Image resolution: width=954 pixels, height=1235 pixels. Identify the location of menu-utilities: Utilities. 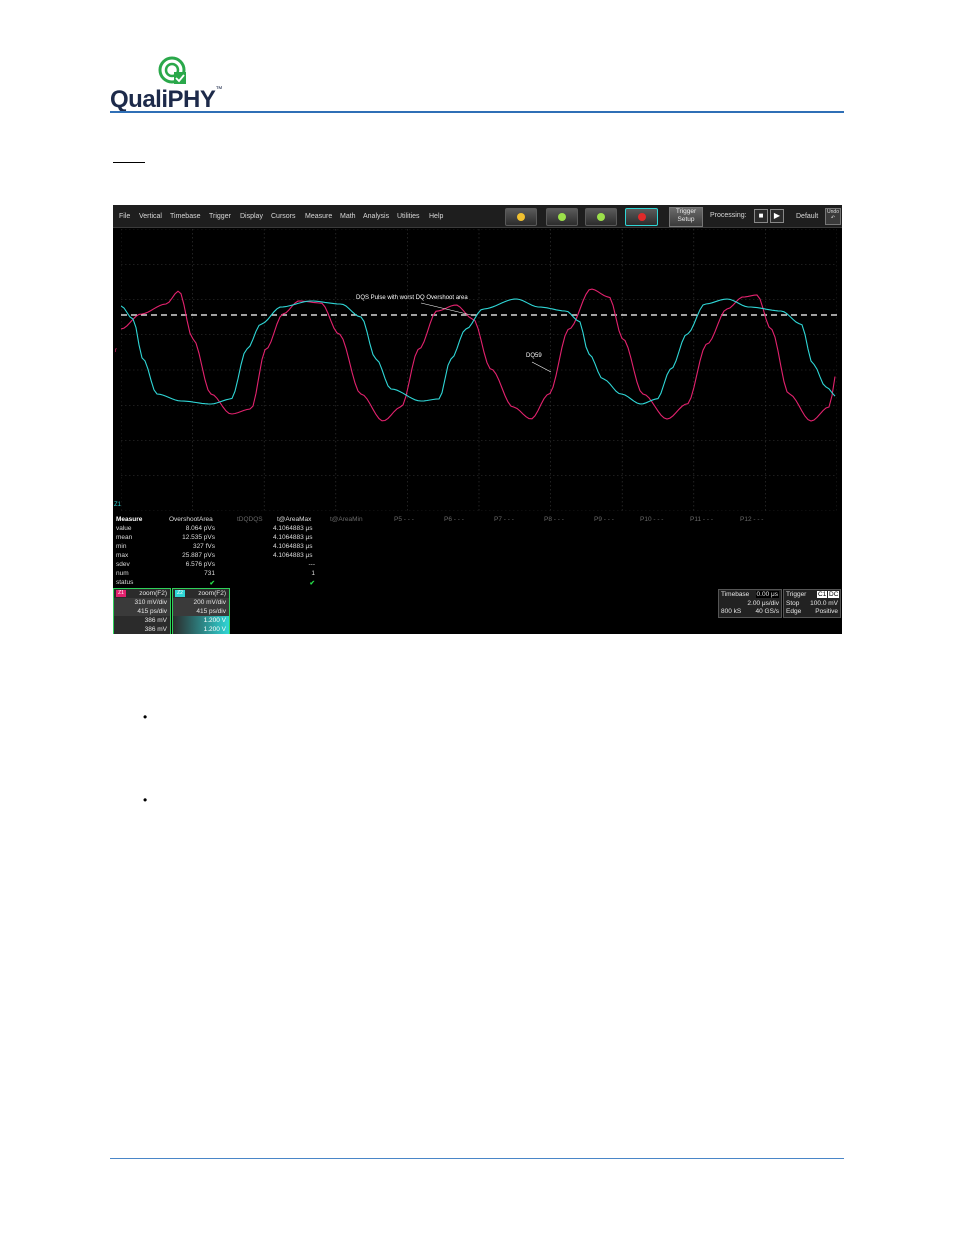
(408, 216).